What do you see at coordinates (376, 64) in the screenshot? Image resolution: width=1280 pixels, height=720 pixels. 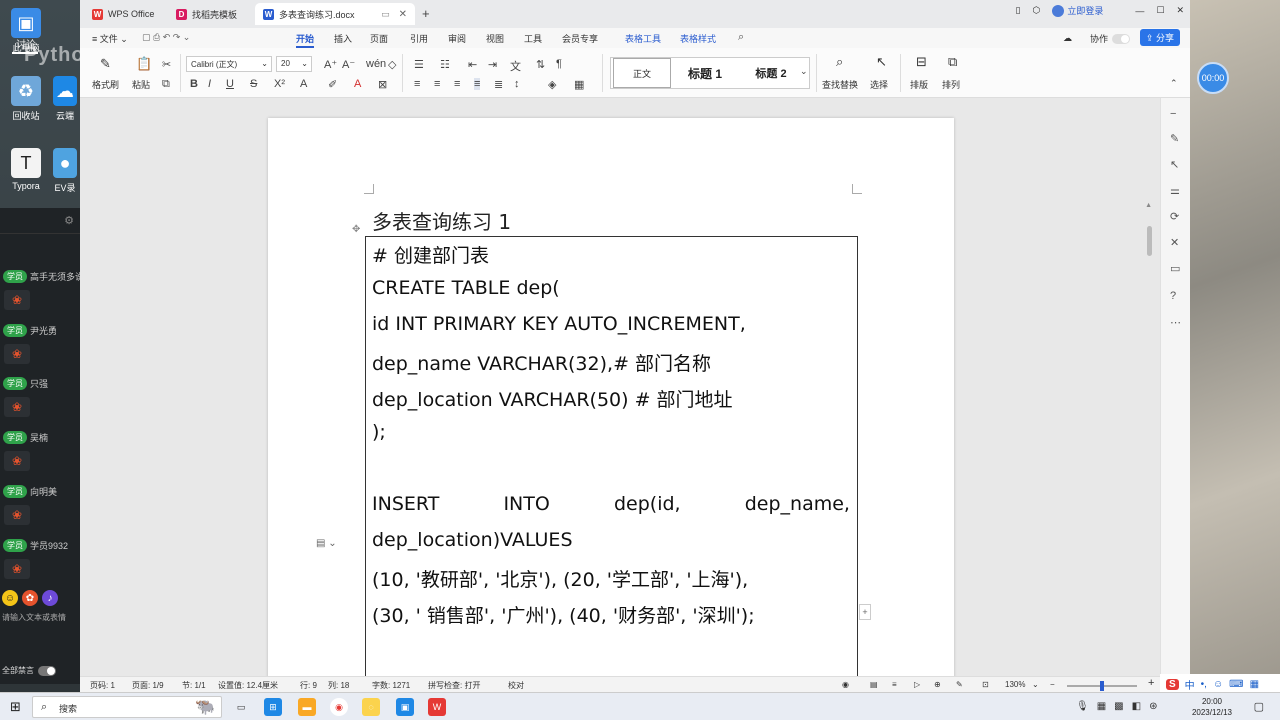 I see `pinyin-icon: wén` at bounding box center [376, 64].